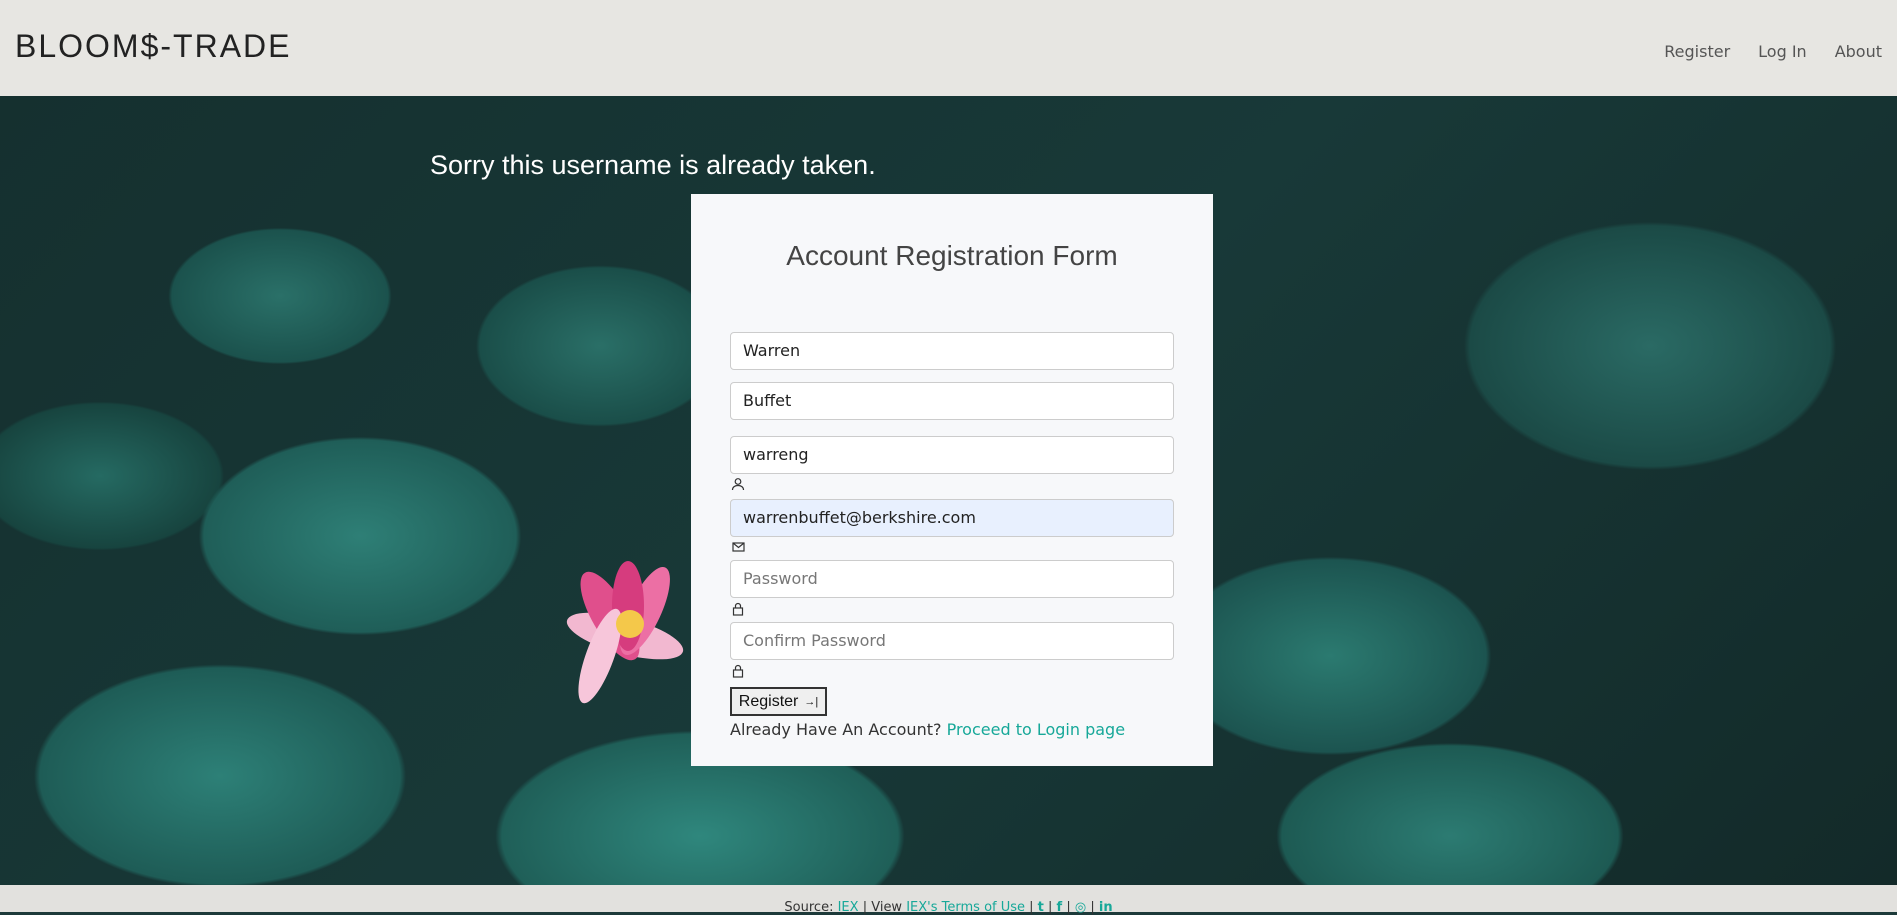 Image resolution: width=1897 pixels, height=915 pixels. What do you see at coordinates (952, 641) in the screenshot?
I see `confirm-password-input: Confirm Password` at bounding box center [952, 641].